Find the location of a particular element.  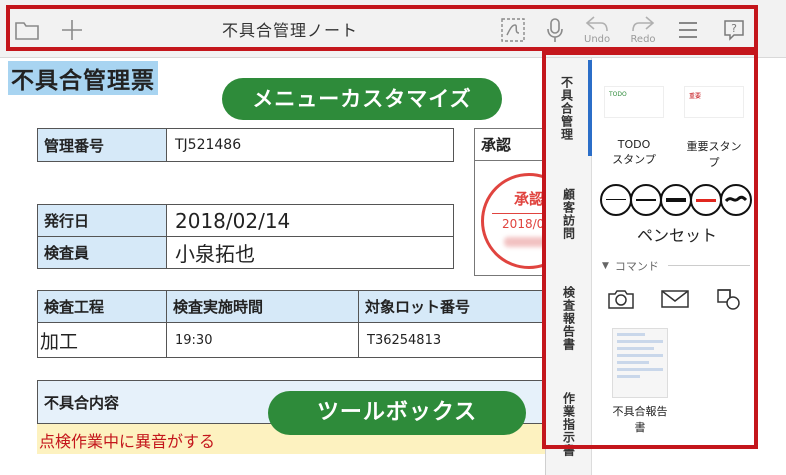

table-header-lot: 対象ロット番号 is located at coordinates (451, 306).